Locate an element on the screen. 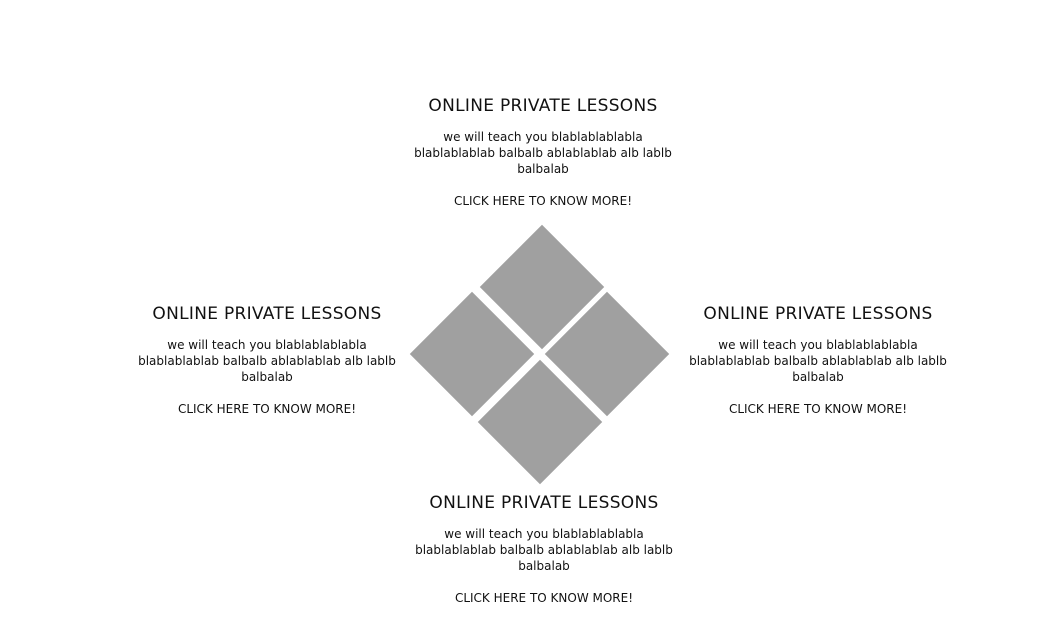 The width and height of the screenshot is (1042, 636). lesson-title-right: ONLINE PRIVATE LESSONS is located at coordinates (818, 314).